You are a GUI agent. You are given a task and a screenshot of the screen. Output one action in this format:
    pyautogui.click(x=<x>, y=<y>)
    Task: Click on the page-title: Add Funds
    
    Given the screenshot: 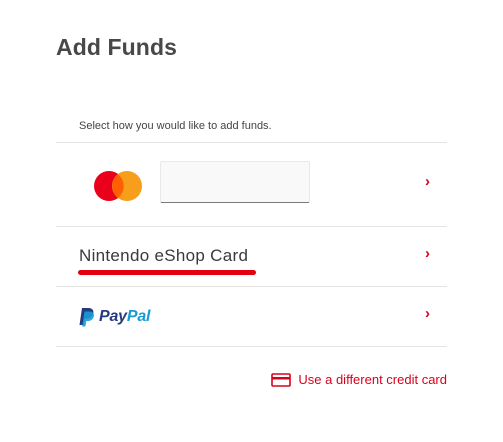 What is the action you would take?
    pyautogui.click(x=116, y=47)
    